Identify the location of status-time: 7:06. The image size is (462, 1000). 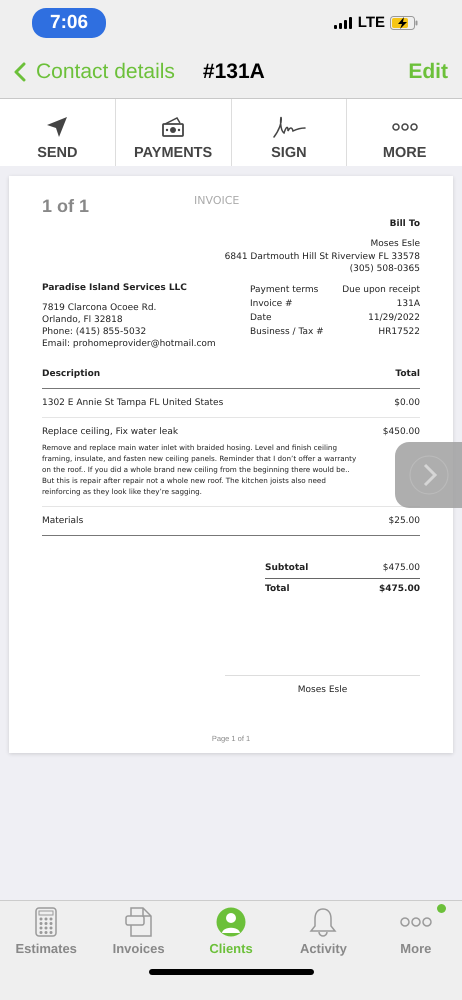
(69, 23).